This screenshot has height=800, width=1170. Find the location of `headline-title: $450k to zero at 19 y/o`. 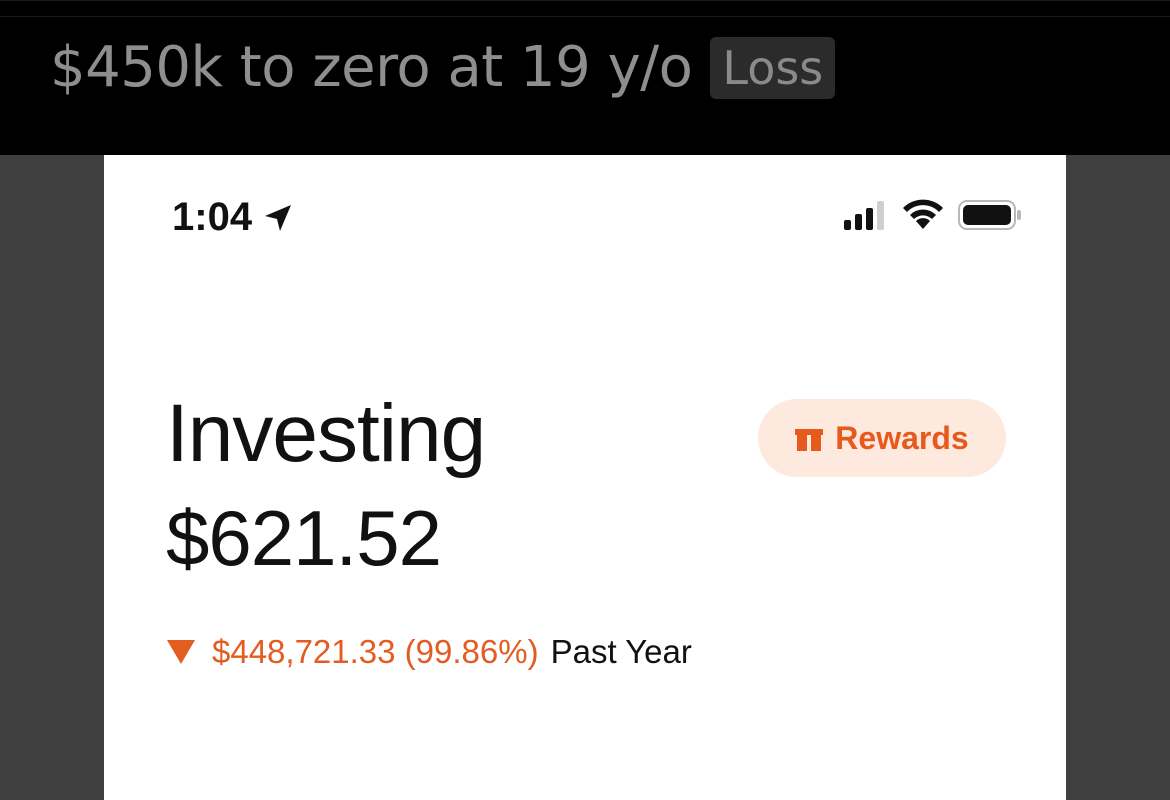

headline-title: $450k to zero at 19 y/o is located at coordinates (371, 67).